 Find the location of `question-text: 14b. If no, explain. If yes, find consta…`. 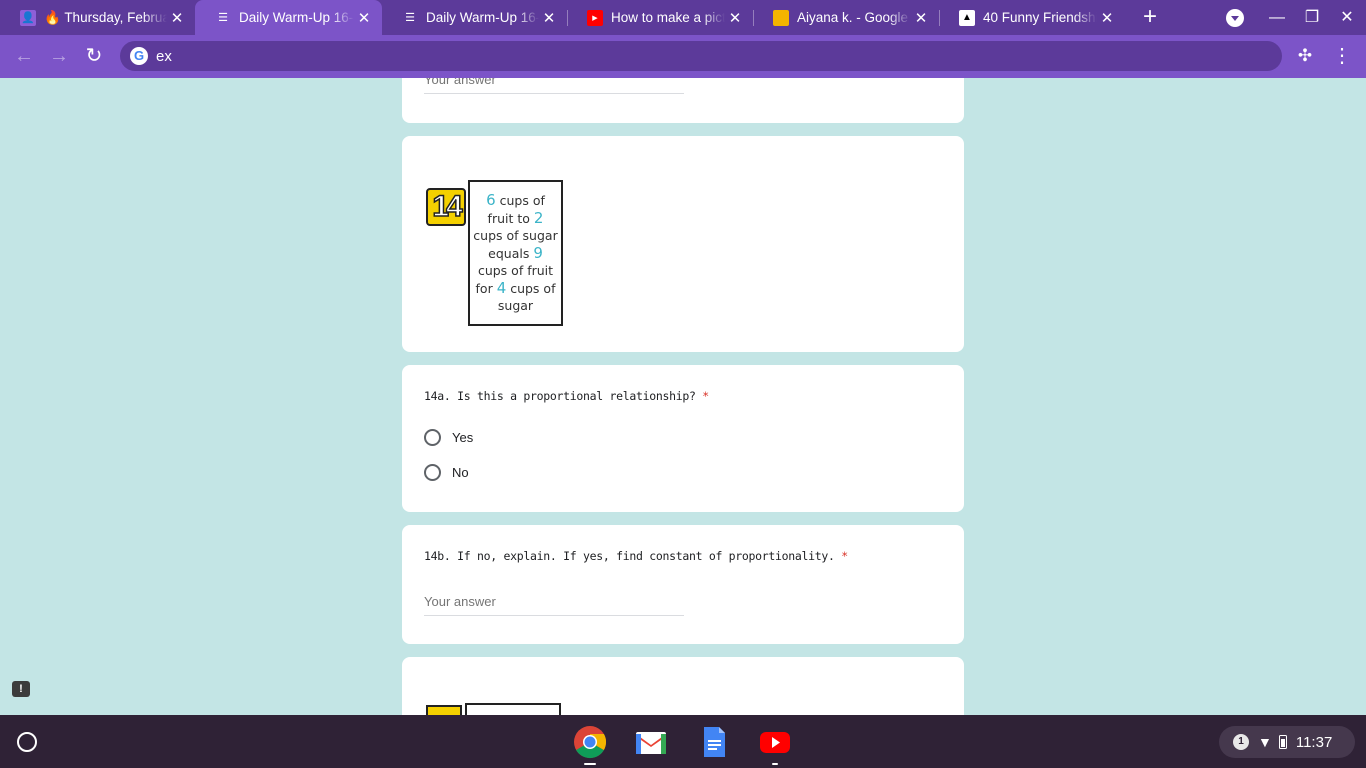

question-text: 14b. If no, explain. If yes, find consta… is located at coordinates (629, 556).